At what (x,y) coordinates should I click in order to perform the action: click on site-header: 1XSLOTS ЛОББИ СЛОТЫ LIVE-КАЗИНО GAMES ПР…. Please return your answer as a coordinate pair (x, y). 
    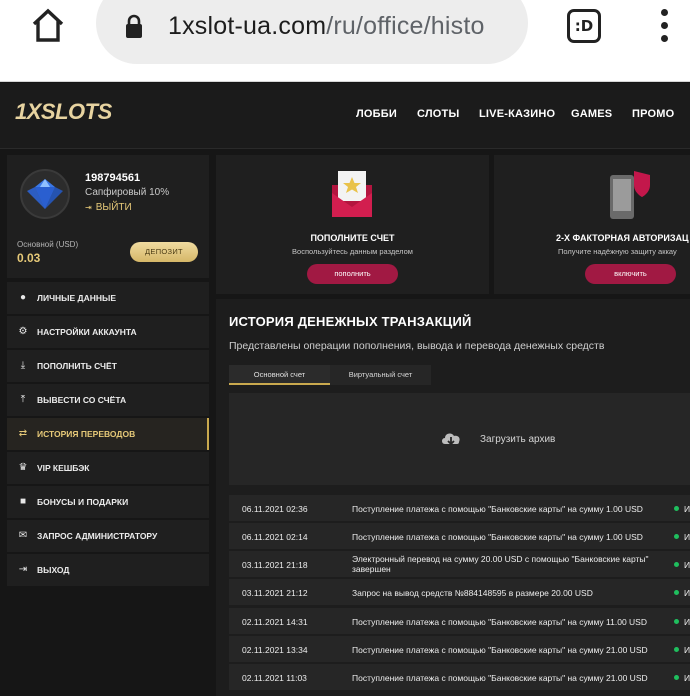
    Looking at the image, I should click on (345, 116).